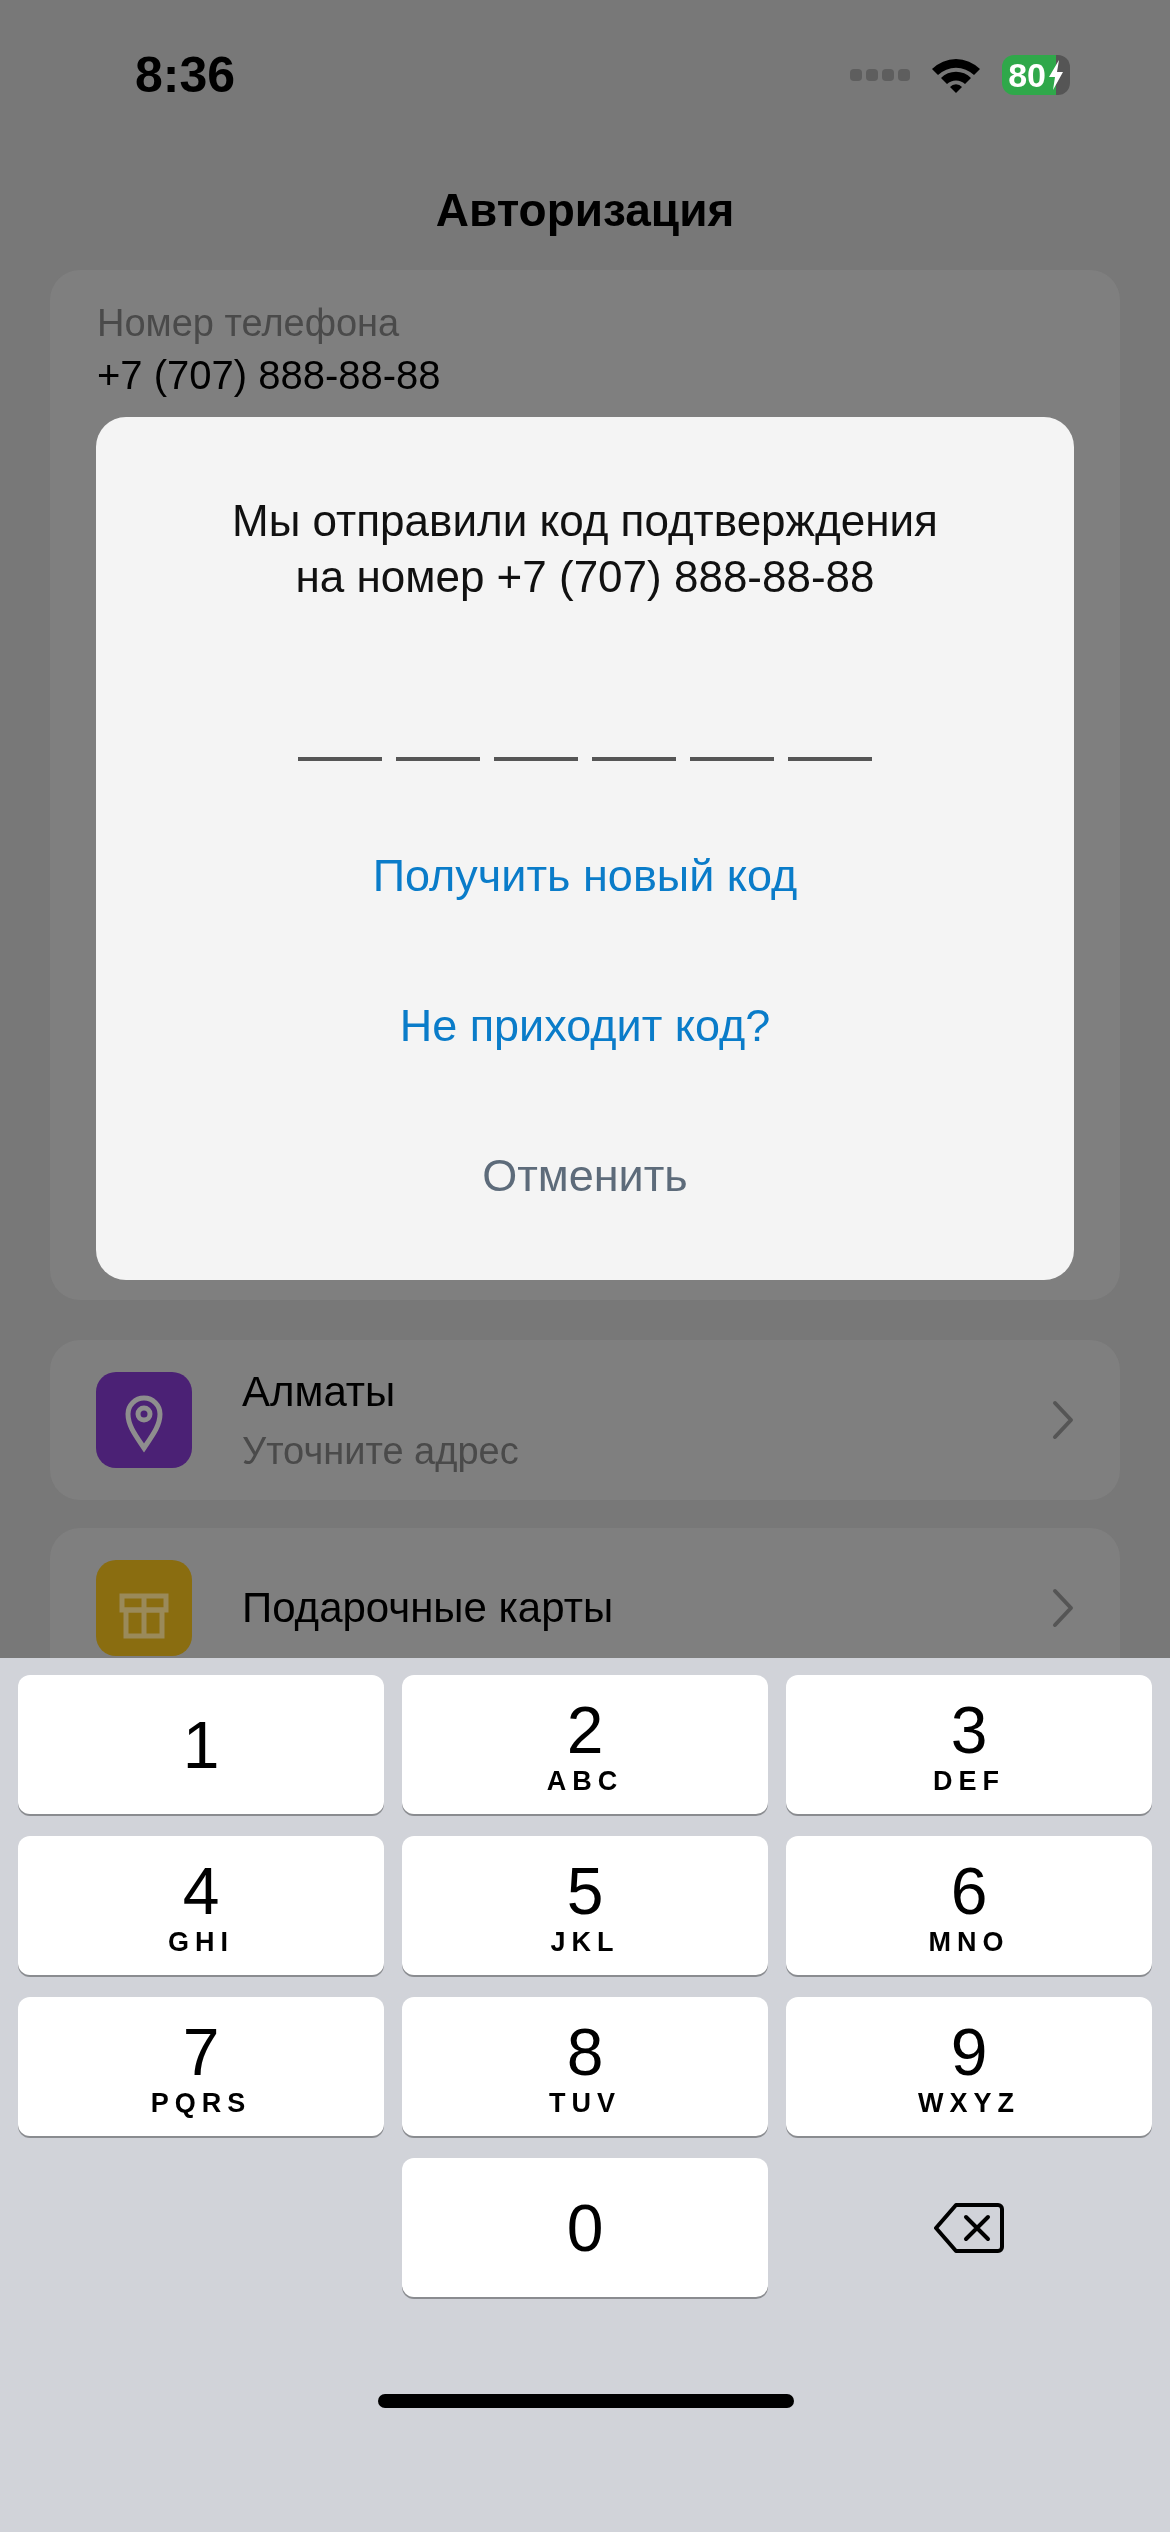  What do you see at coordinates (969, 1905) in the screenshot?
I see `key: 6 MNO` at bounding box center [969, 1905].